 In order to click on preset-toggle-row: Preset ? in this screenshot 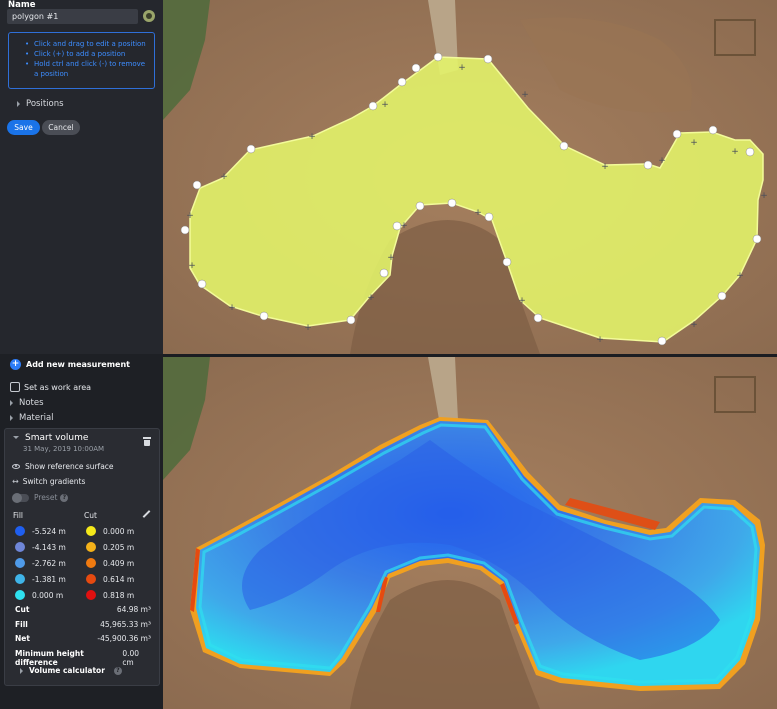, I will do `click(40, 497)`.